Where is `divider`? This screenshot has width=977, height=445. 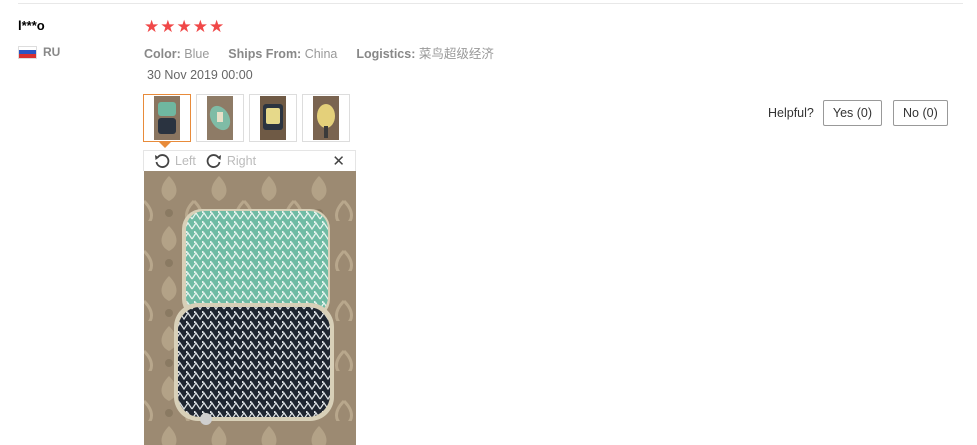
divider is located at coordinates (490, 3).